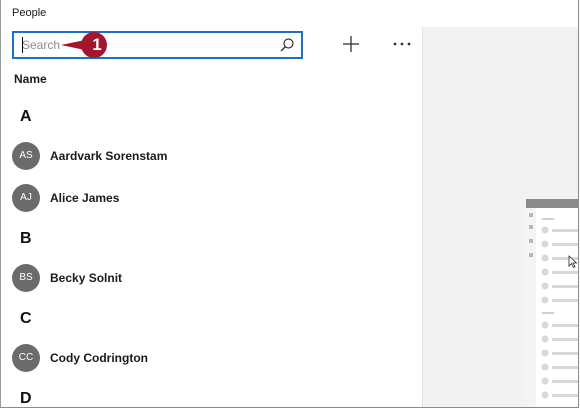 The height and width of the screenshot is (409, 580). I want to click on avatar: CC, so click(26, 358).